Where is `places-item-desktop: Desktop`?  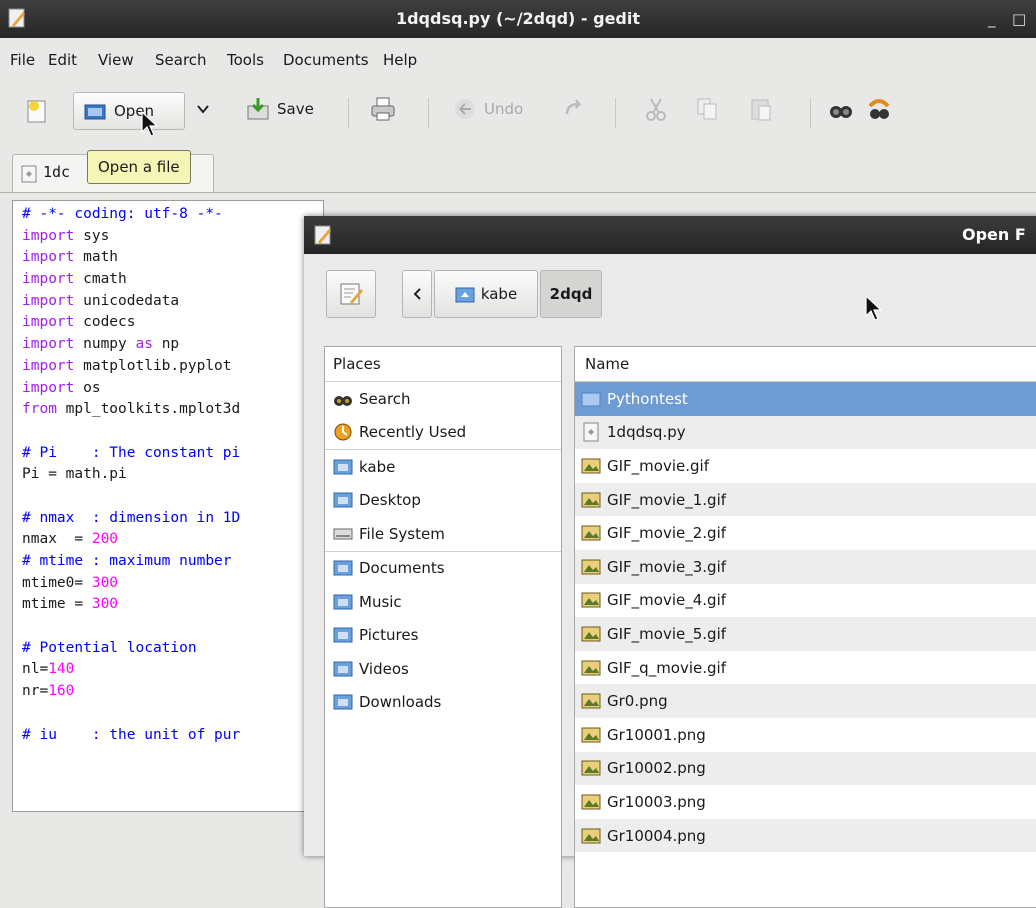 places-item-desktop: Desktop is located at coordinates (443, 501).